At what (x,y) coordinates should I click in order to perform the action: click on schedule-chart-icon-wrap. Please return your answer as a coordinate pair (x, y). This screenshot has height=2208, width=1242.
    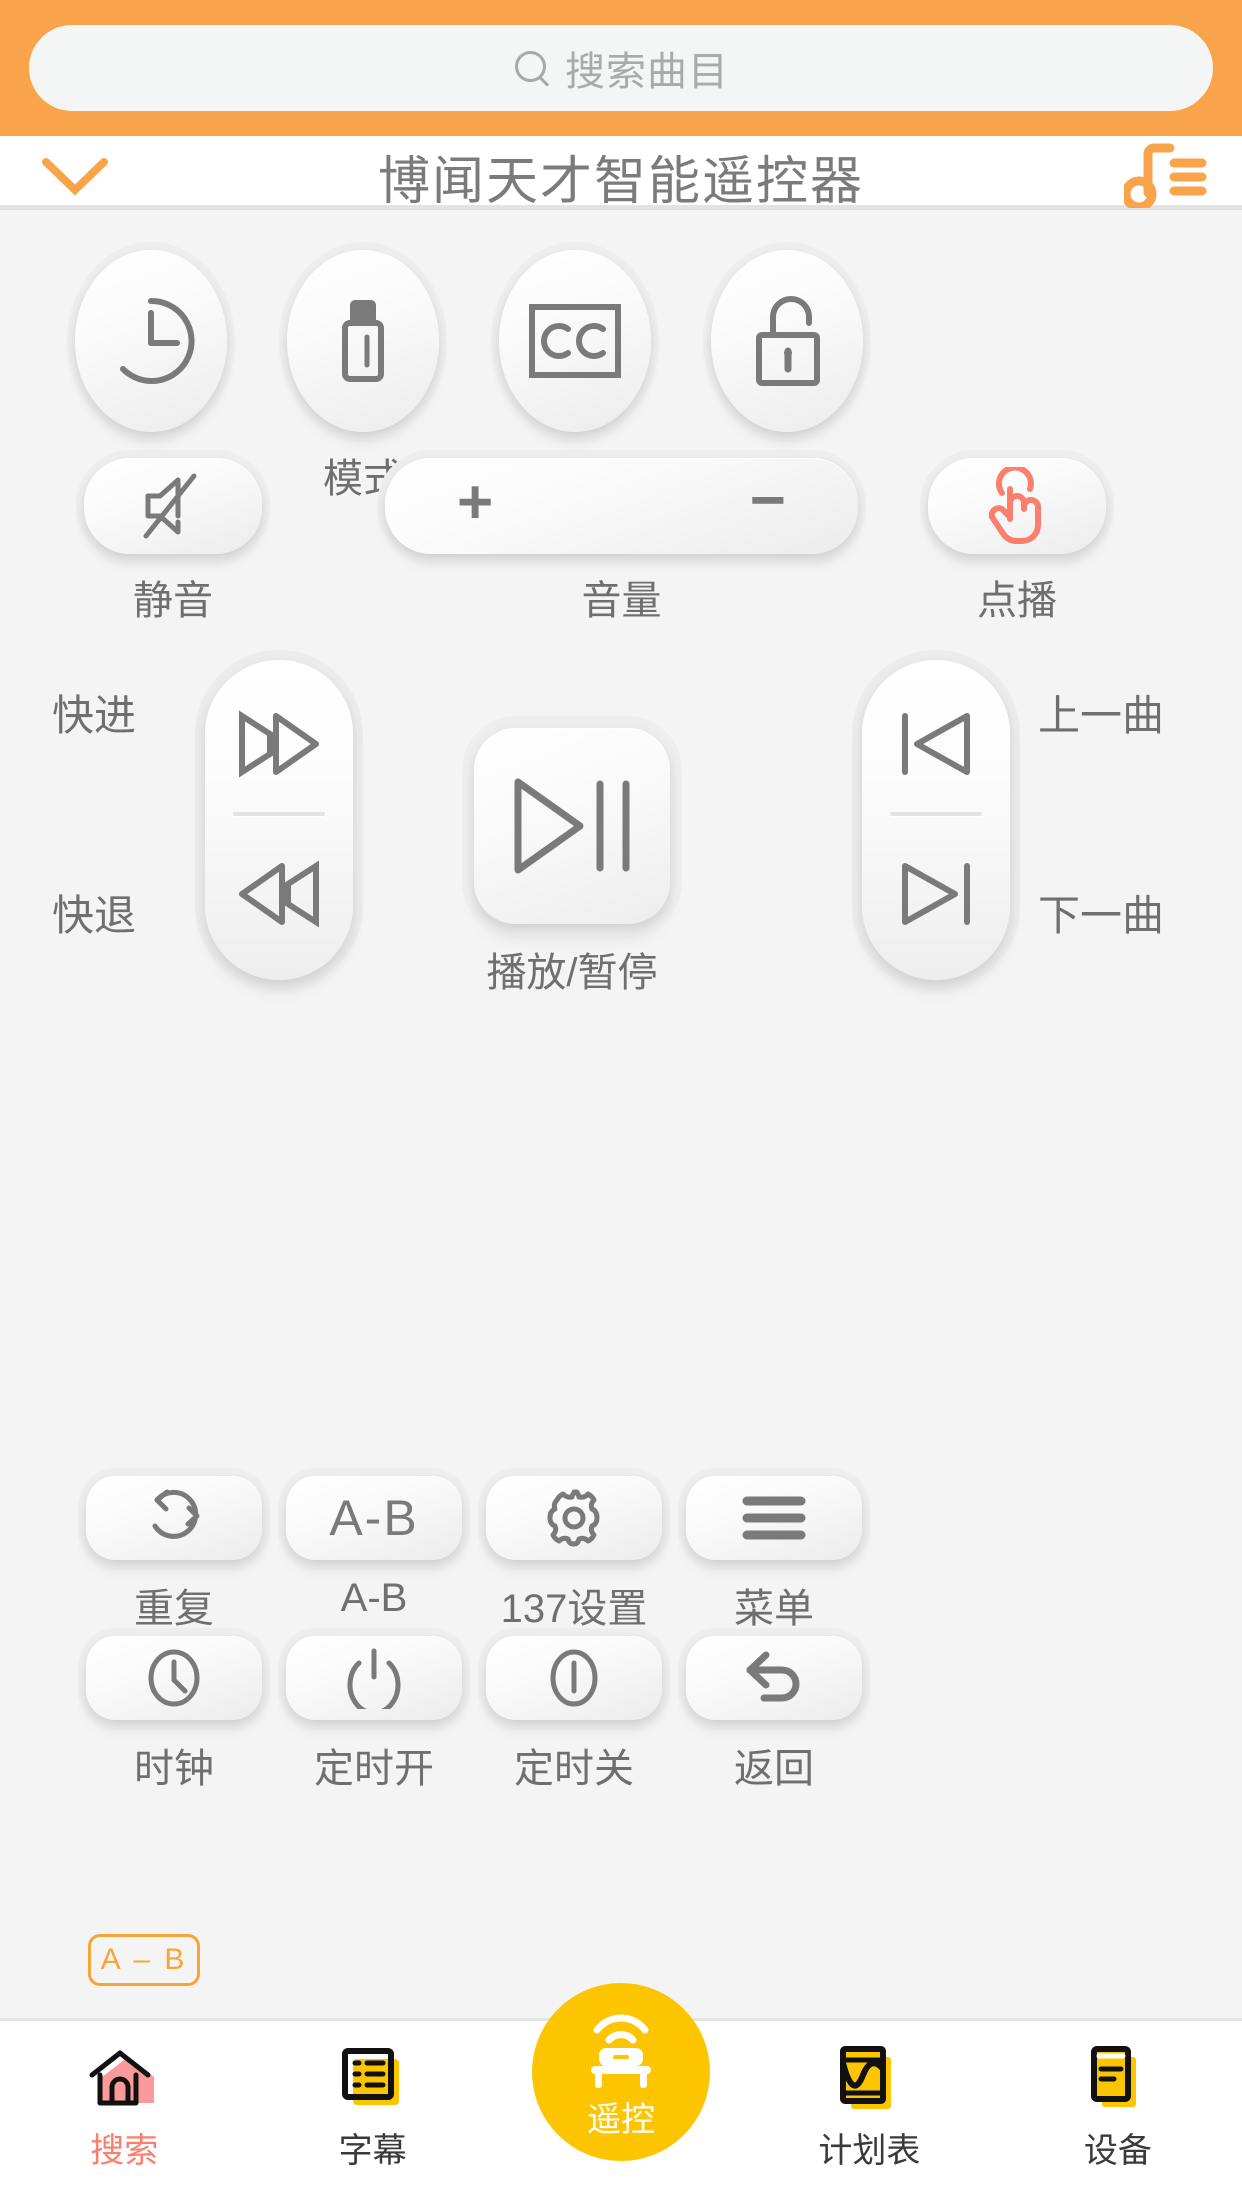
    Looking at the image, I should click on (869, 2078).